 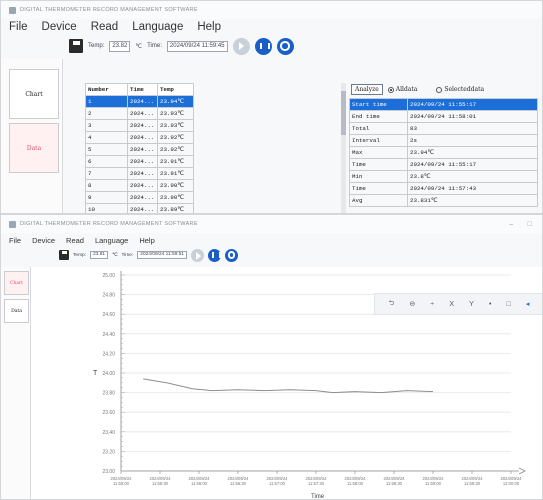 I want to click on table-row: 1 2024... 23.94℃, so click(x=139, y=101).